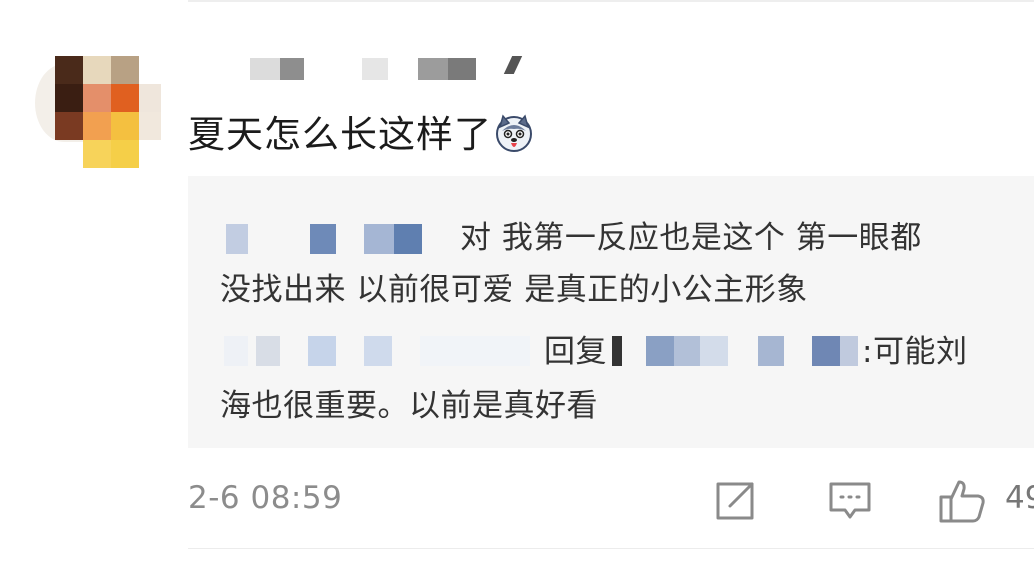 The height and width of the screenshot is (565, 1034). Describe the element at coordinates (691, 238) in the screenshot. I see `reply-1-line-1: 对 我第一反应也是这个 第一眼都` at that location.